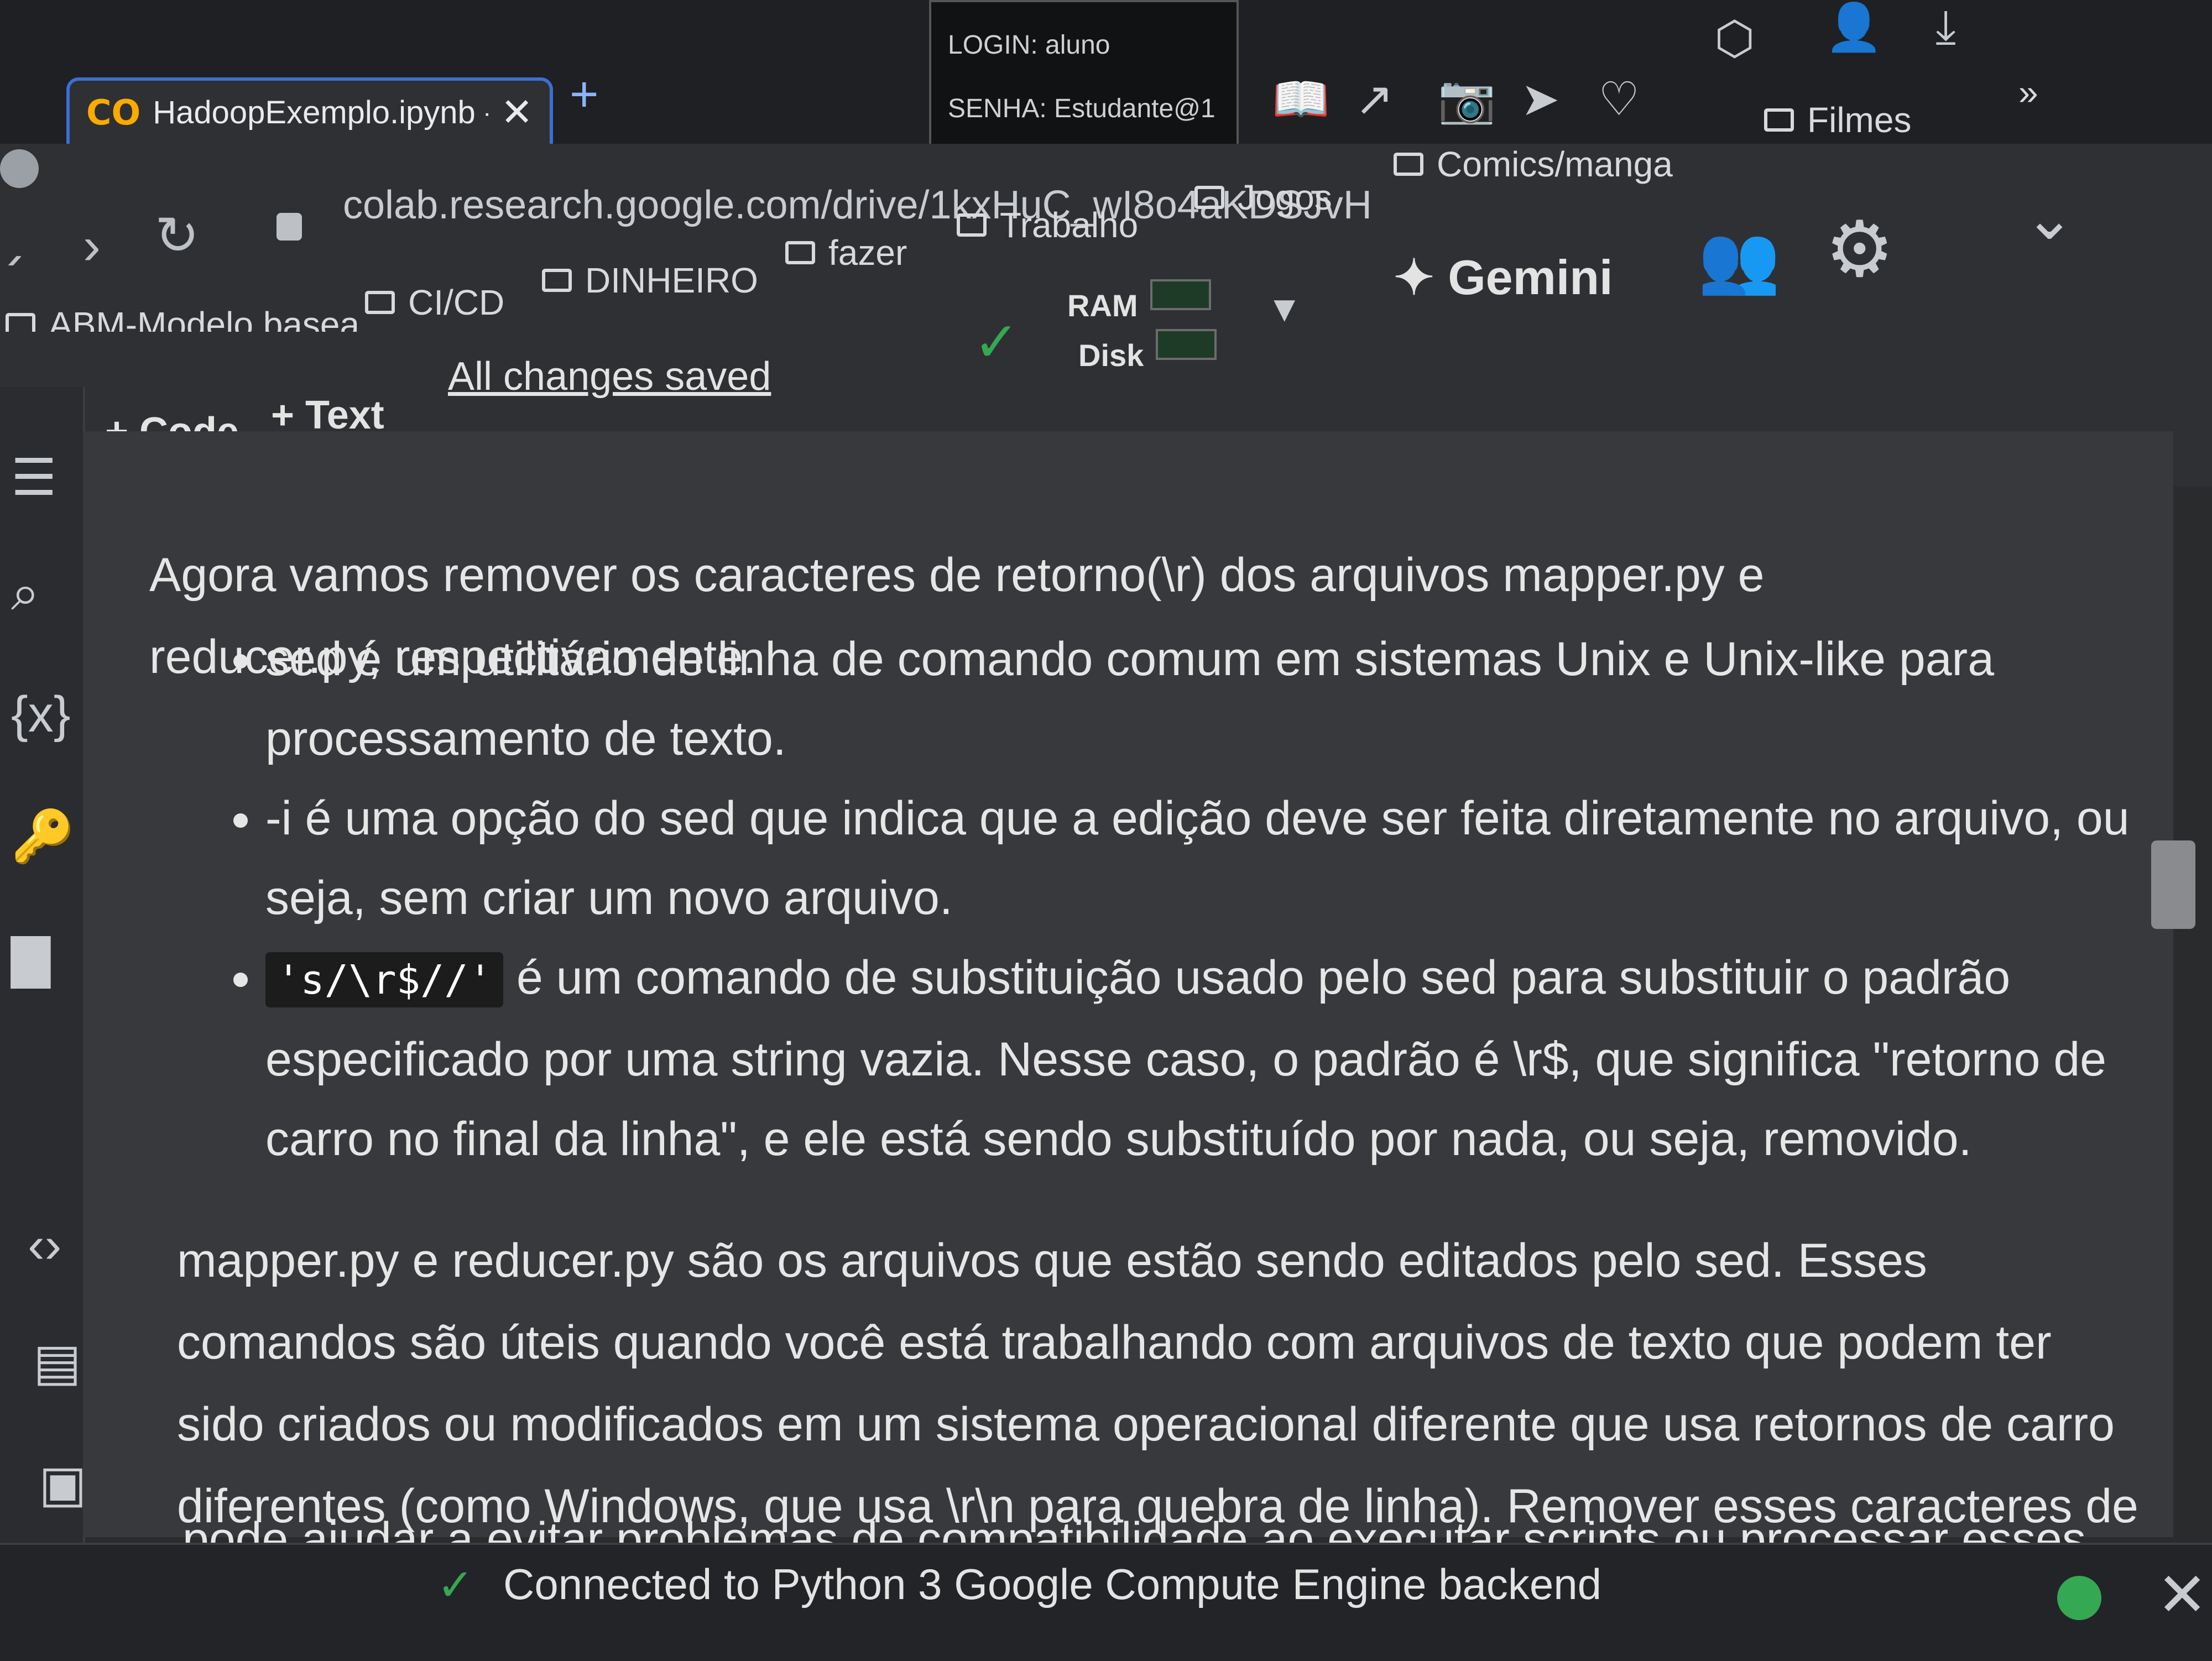 The image size is (2212, 1661). I want to click on check-icon: ✓, so click(997, 342).